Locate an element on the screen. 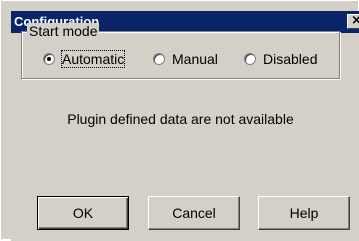 Image resolution: width=359 pixels, height=241 pixels. radio-manual-label: Manual is located at coordinates (195, 59).